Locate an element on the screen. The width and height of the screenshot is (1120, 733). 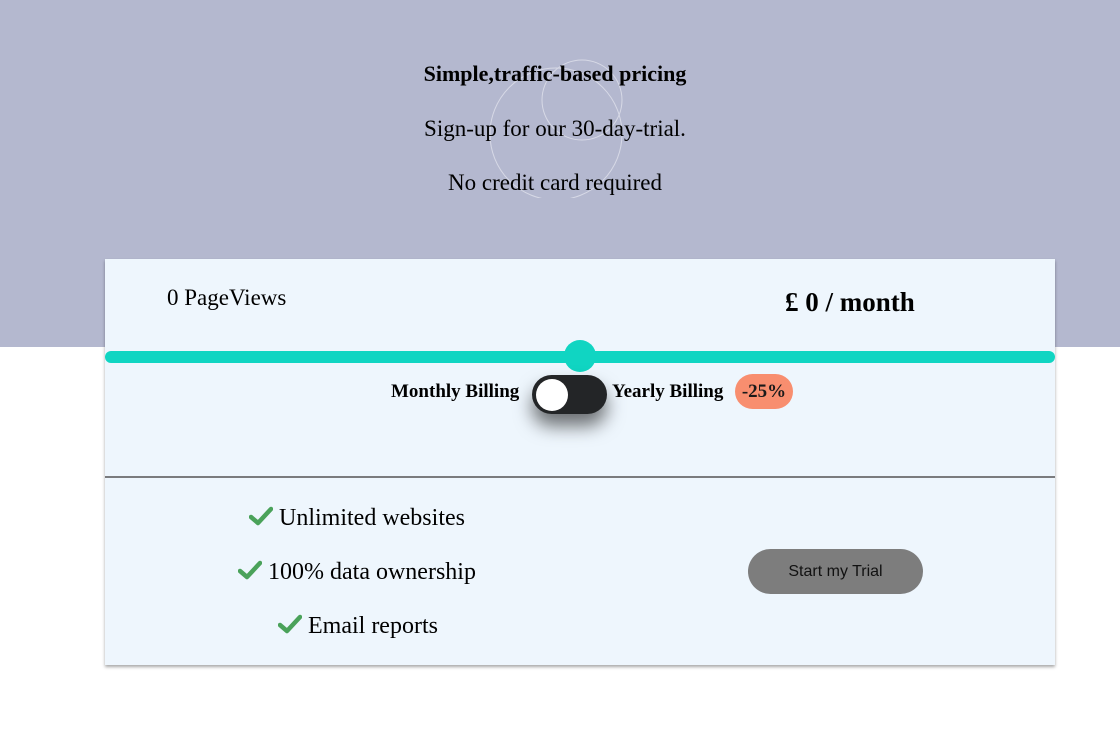
page-title: Simple,traffic-based pricing is located at coordinates (555, 73).